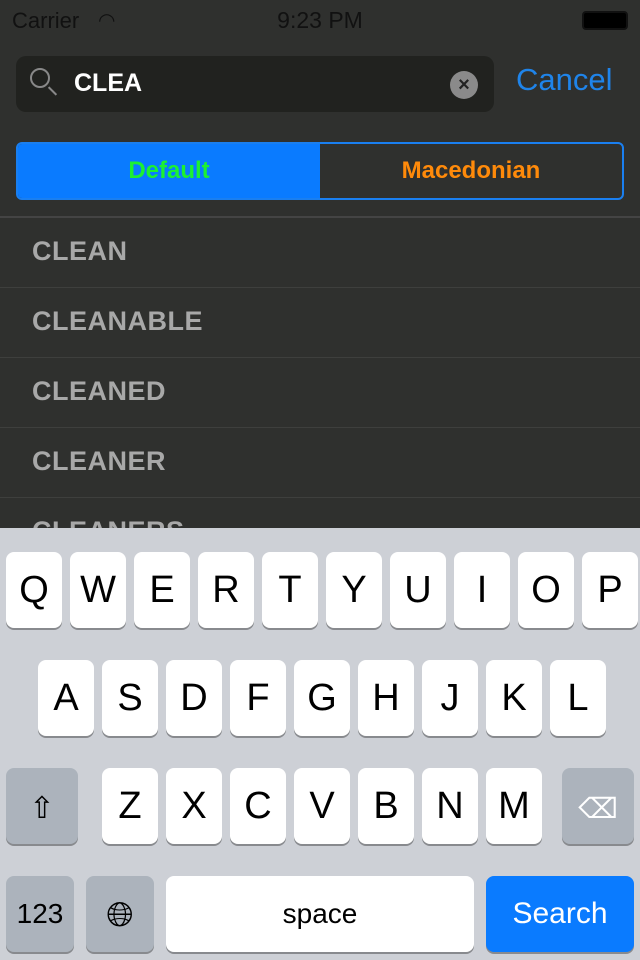  What do you see at coordinates (464, 85) in the screenshot?
I see `clear-icon: ×` at bounding box center [464, 85].